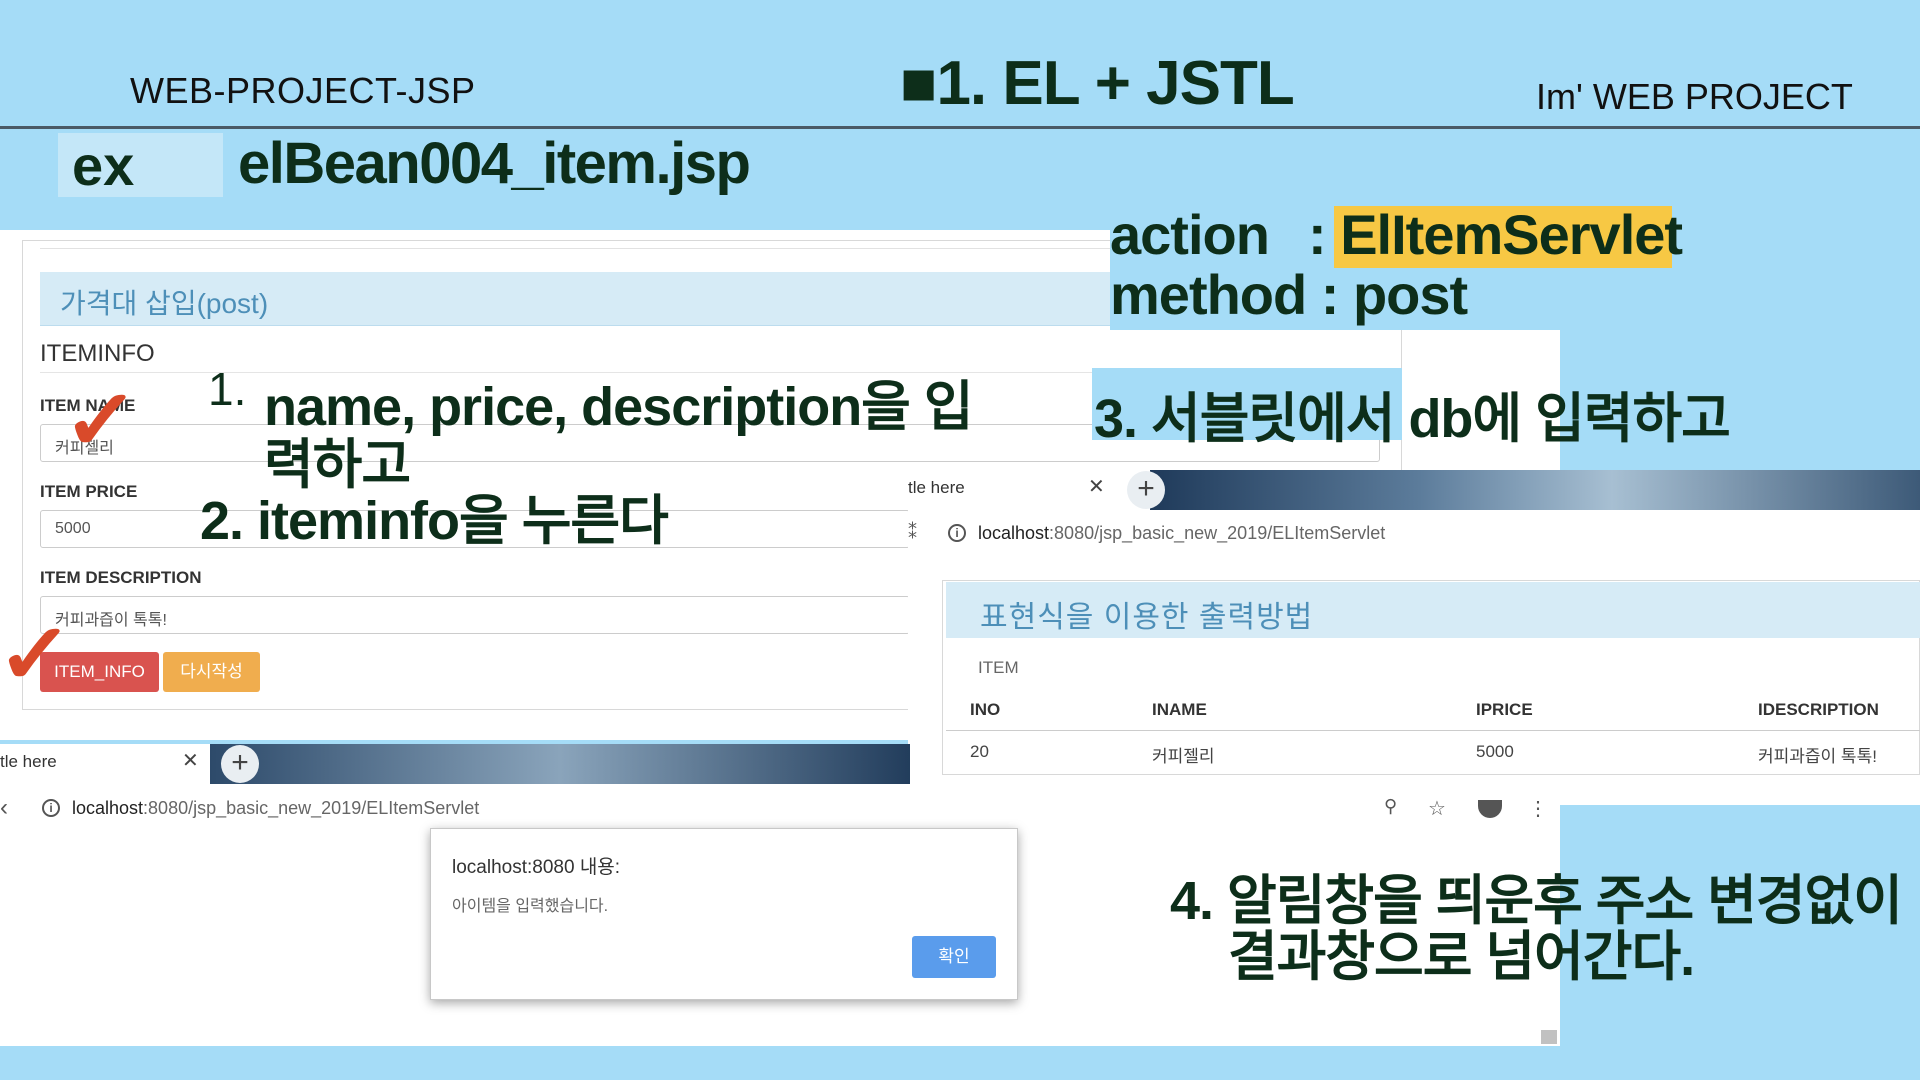 This screenshot has height=1080, width=1920. What do you see at coordinates (1433, 610) in the screenshot?
I see `result-heading-bar: 표현식을 이용한 출력방법` at bounding box center [1433, 610].